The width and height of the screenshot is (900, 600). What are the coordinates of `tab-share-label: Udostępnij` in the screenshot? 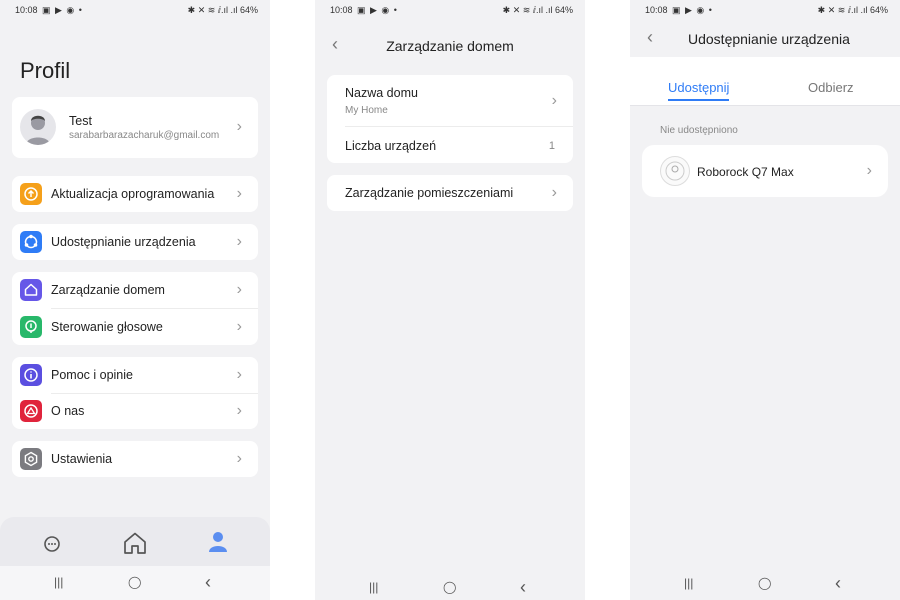 It's located at (699, 87).